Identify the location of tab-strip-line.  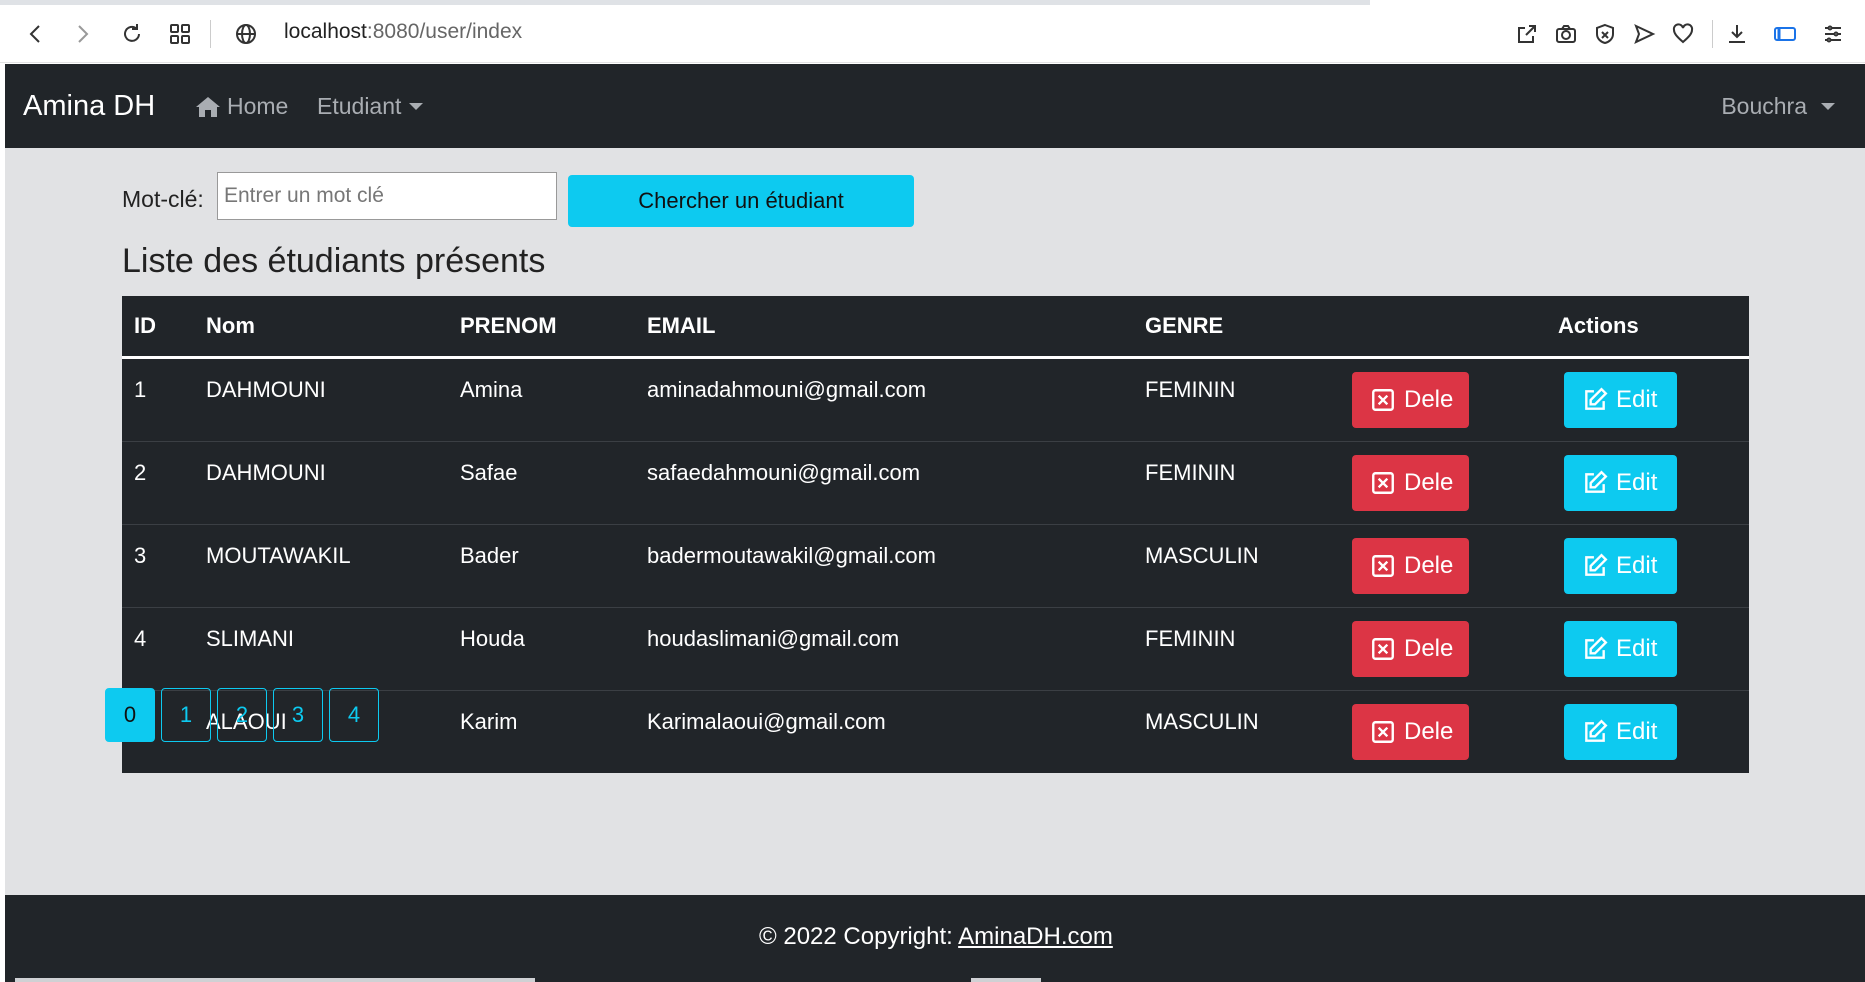
(685, 2).